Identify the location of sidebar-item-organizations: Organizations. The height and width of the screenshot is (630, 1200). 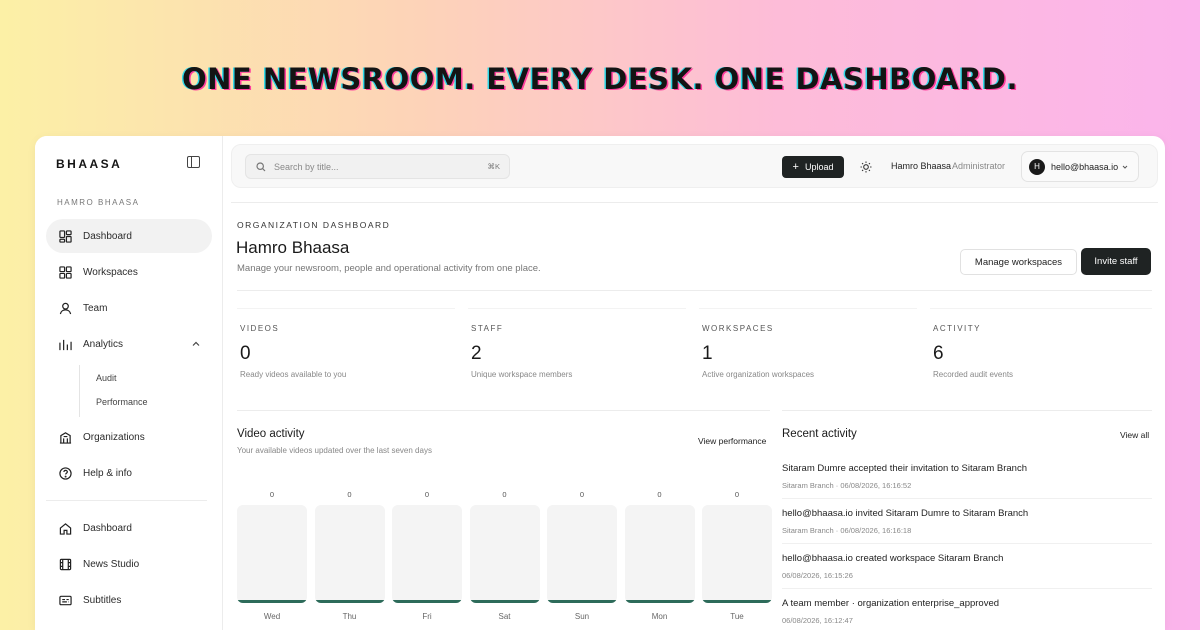
(129, 437).